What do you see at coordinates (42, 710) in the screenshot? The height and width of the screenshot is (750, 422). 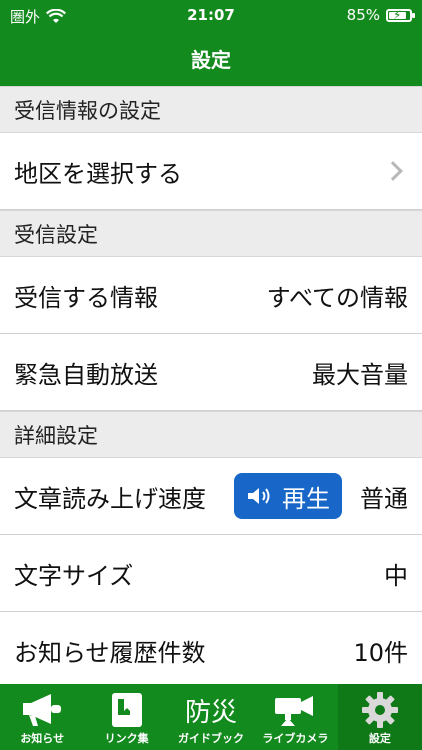 I see `megaphone-icon` at bounding box center [42, 710].